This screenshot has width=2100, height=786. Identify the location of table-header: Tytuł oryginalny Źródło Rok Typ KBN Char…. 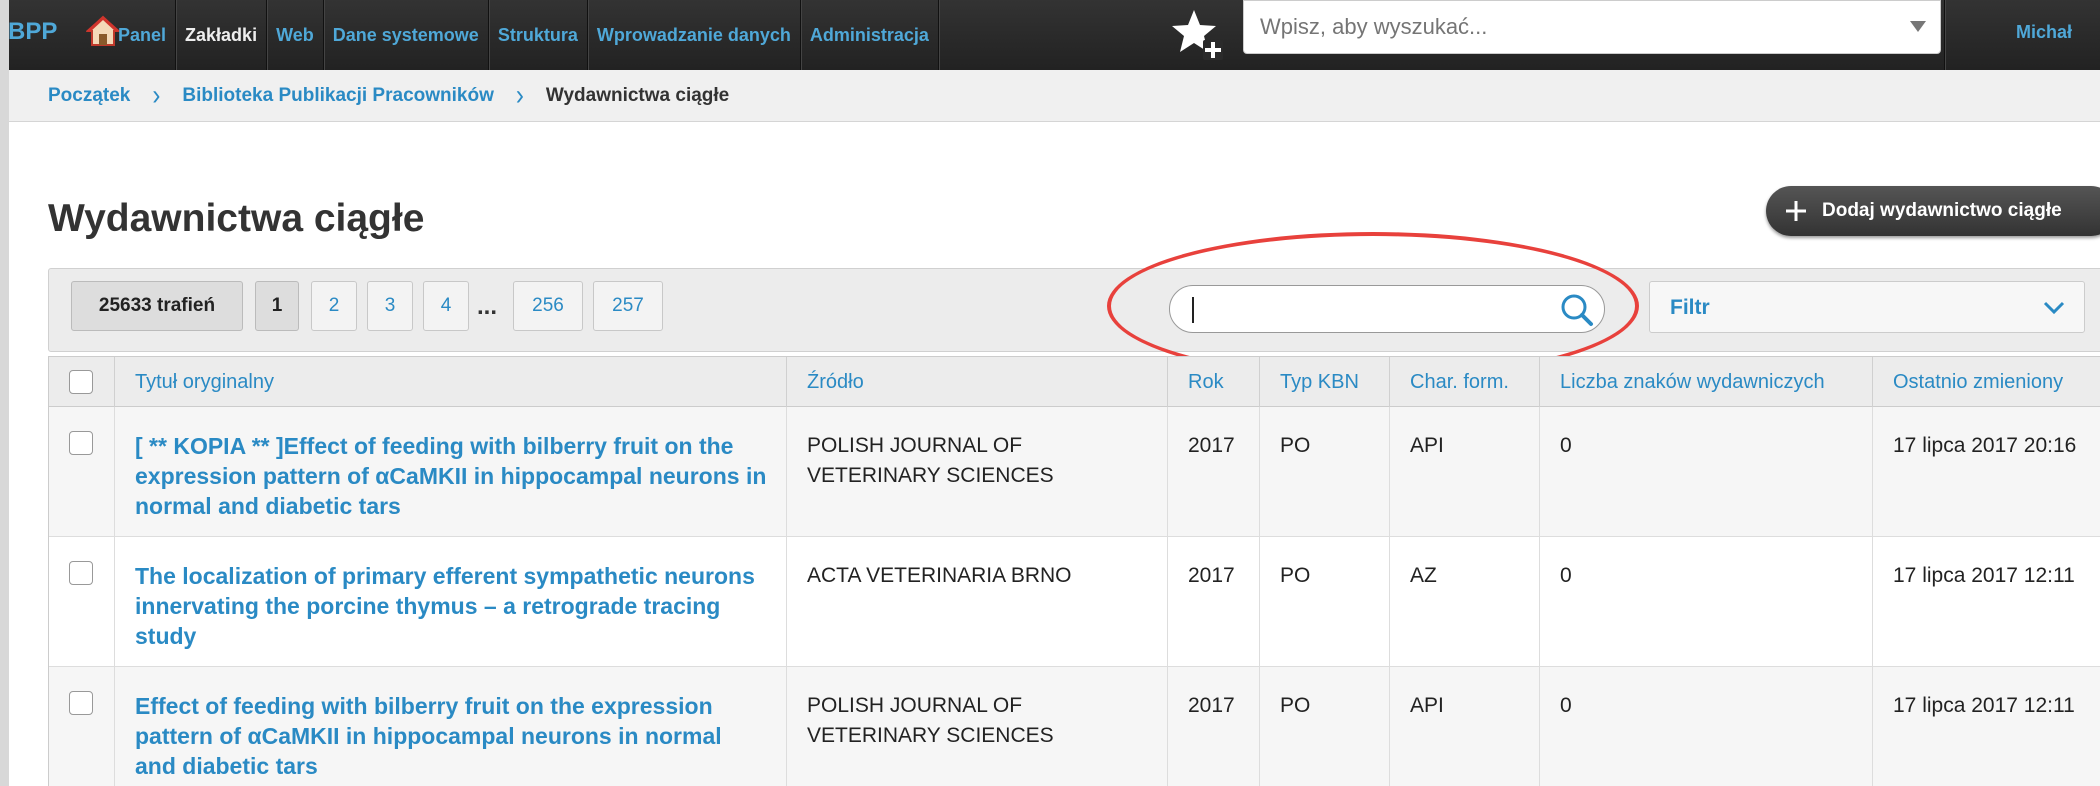
(1074, 382).